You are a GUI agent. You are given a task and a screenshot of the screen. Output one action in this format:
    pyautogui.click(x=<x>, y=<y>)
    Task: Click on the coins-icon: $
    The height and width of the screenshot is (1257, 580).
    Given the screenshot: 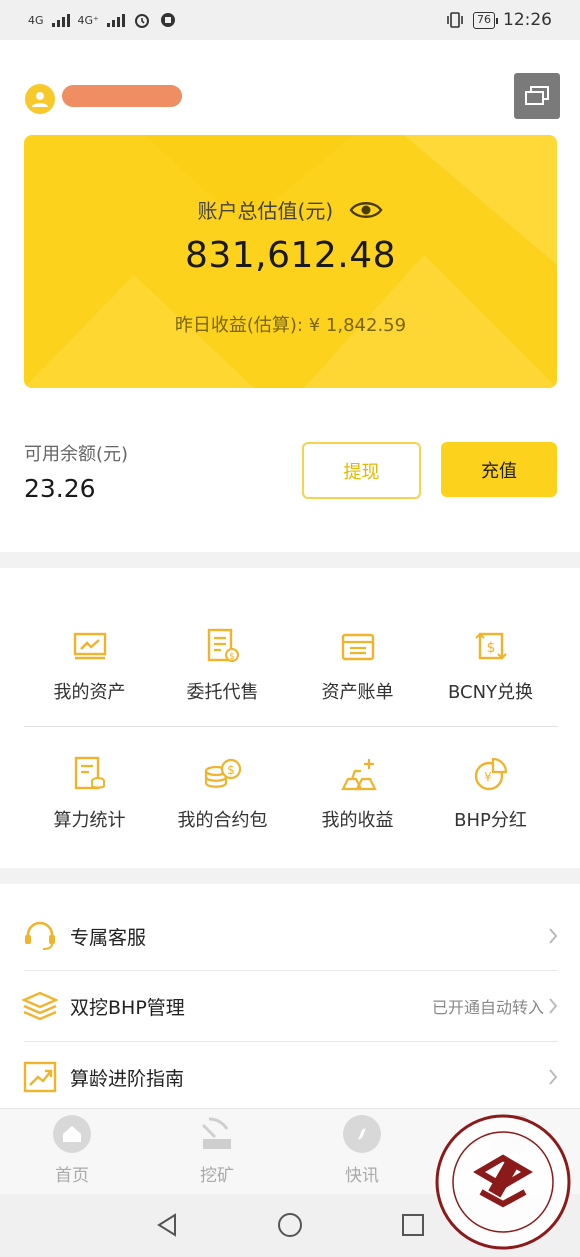 What is the action you would take?
    pyautogui.click(x=223, y=774)
    